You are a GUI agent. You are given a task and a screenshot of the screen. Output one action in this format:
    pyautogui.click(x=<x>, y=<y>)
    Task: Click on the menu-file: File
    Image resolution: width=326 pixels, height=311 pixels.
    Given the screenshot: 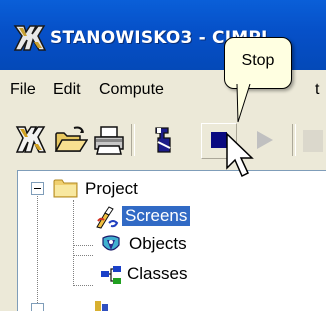 What is the action you would take?
    pyautogui.click(x=23, y=90)
    